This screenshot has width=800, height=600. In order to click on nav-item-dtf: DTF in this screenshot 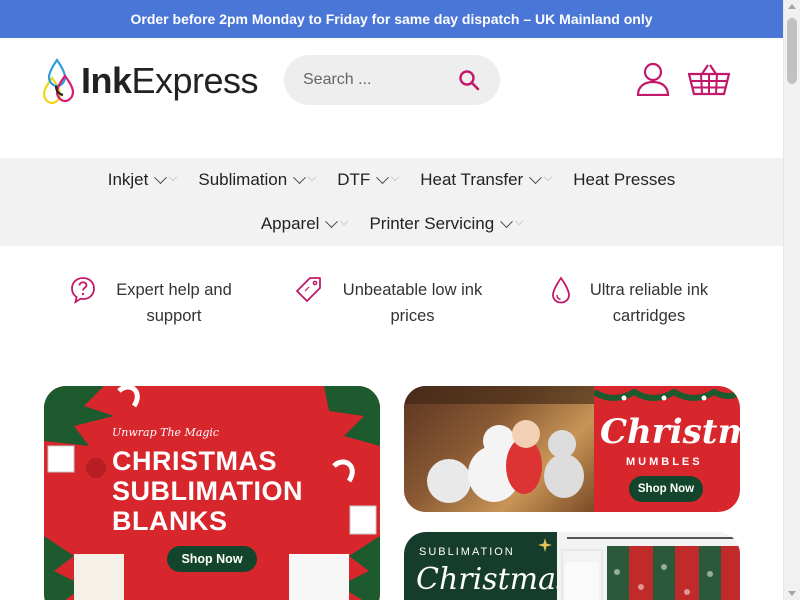, I will do `click(368, 180)`.